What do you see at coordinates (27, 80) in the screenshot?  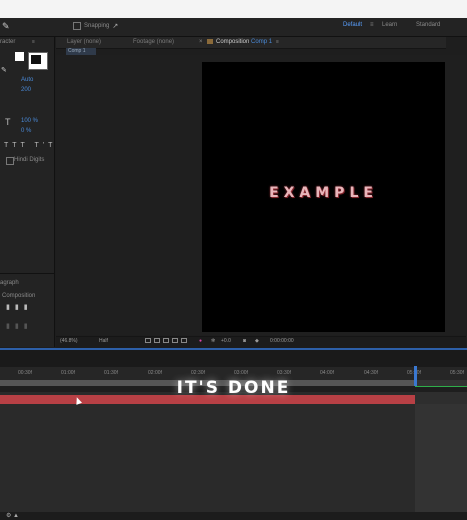 I see `font-size-auto: Auto` at bounding box center [27, 80].